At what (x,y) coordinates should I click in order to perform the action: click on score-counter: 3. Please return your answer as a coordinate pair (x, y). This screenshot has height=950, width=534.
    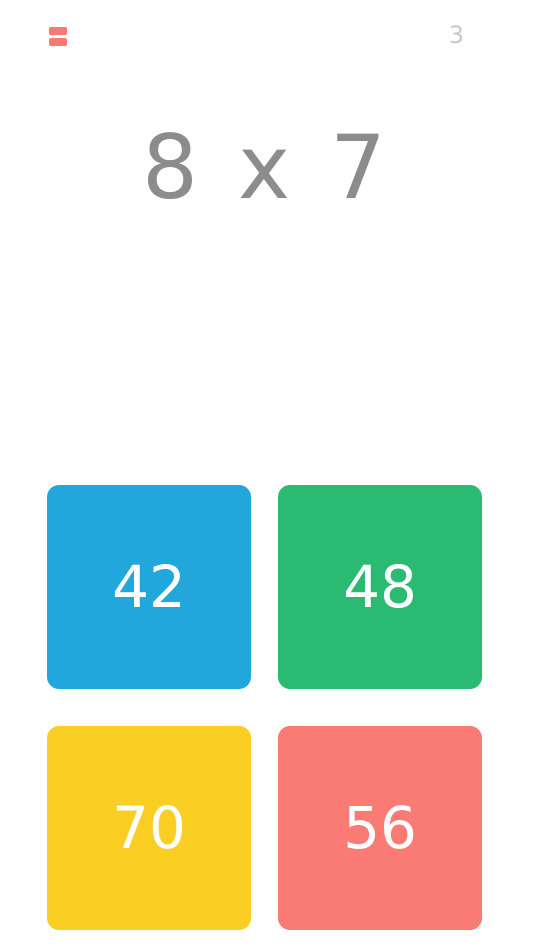
    Looking at the image, I should click on (456, 35).